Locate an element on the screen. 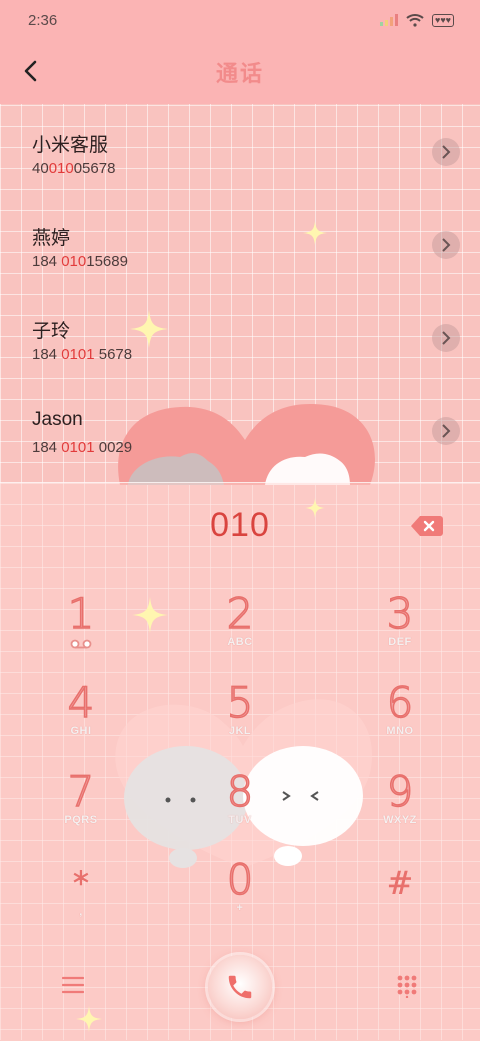  app-header: 通话 is located at coordinates (240, 72).